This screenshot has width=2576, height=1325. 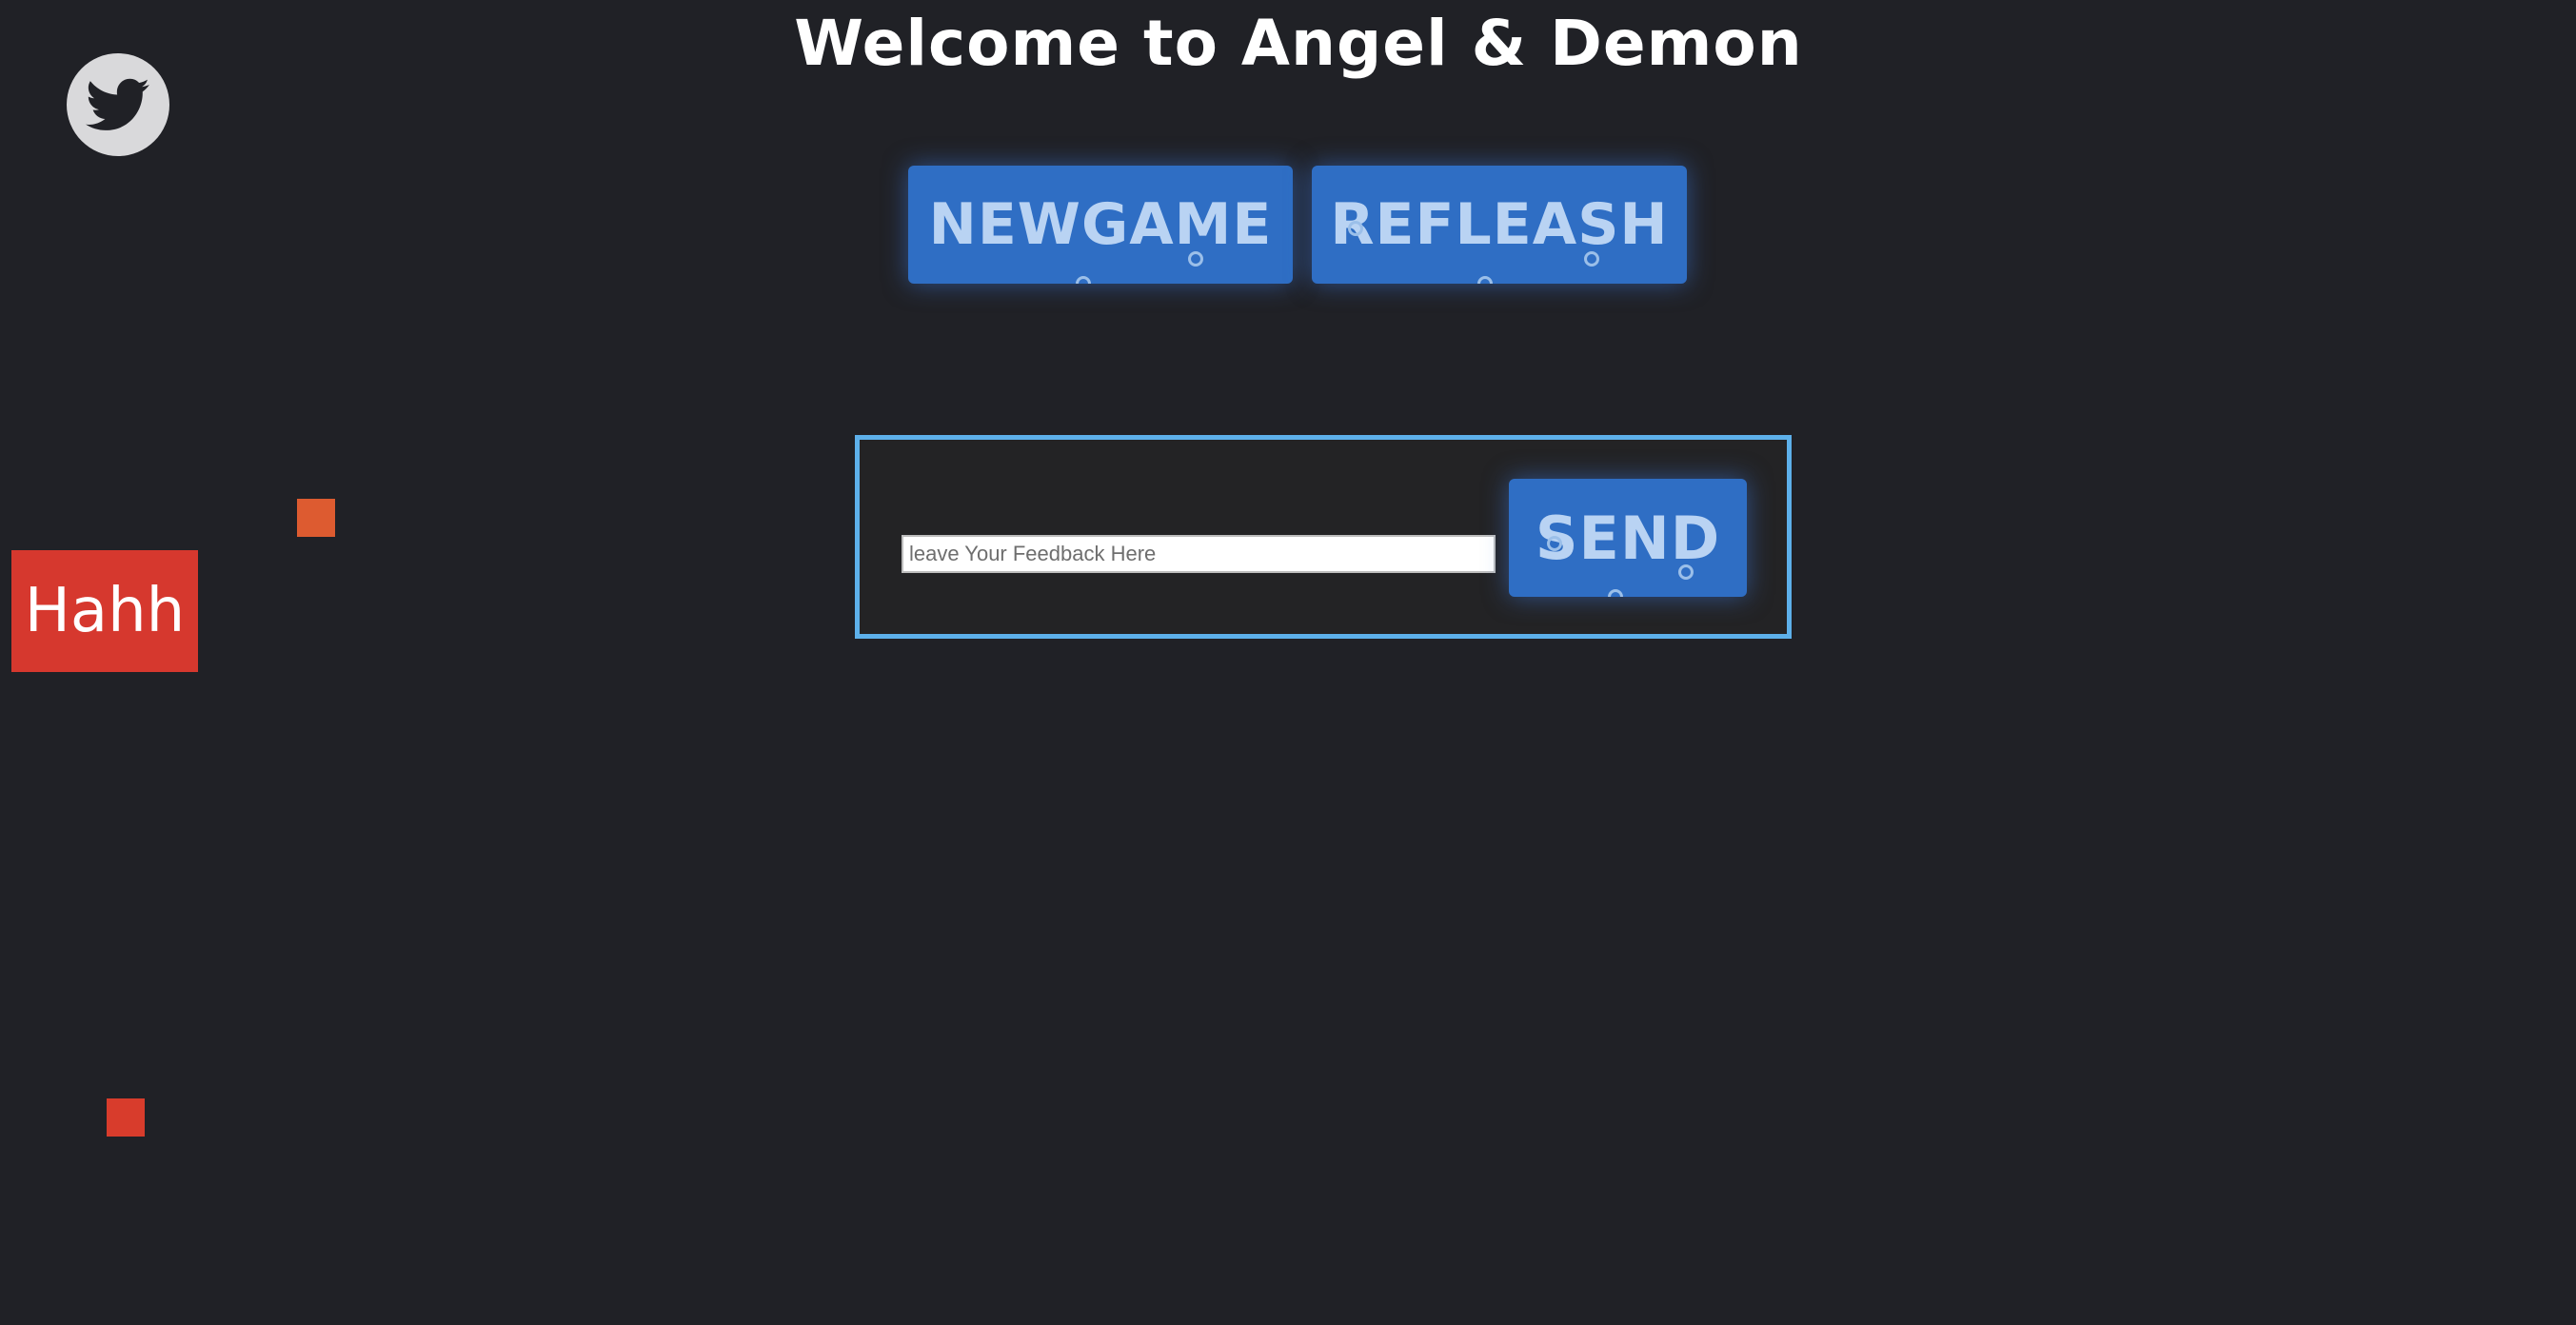 I want to click on send-button: SEND, so click(x=1628, y=538).